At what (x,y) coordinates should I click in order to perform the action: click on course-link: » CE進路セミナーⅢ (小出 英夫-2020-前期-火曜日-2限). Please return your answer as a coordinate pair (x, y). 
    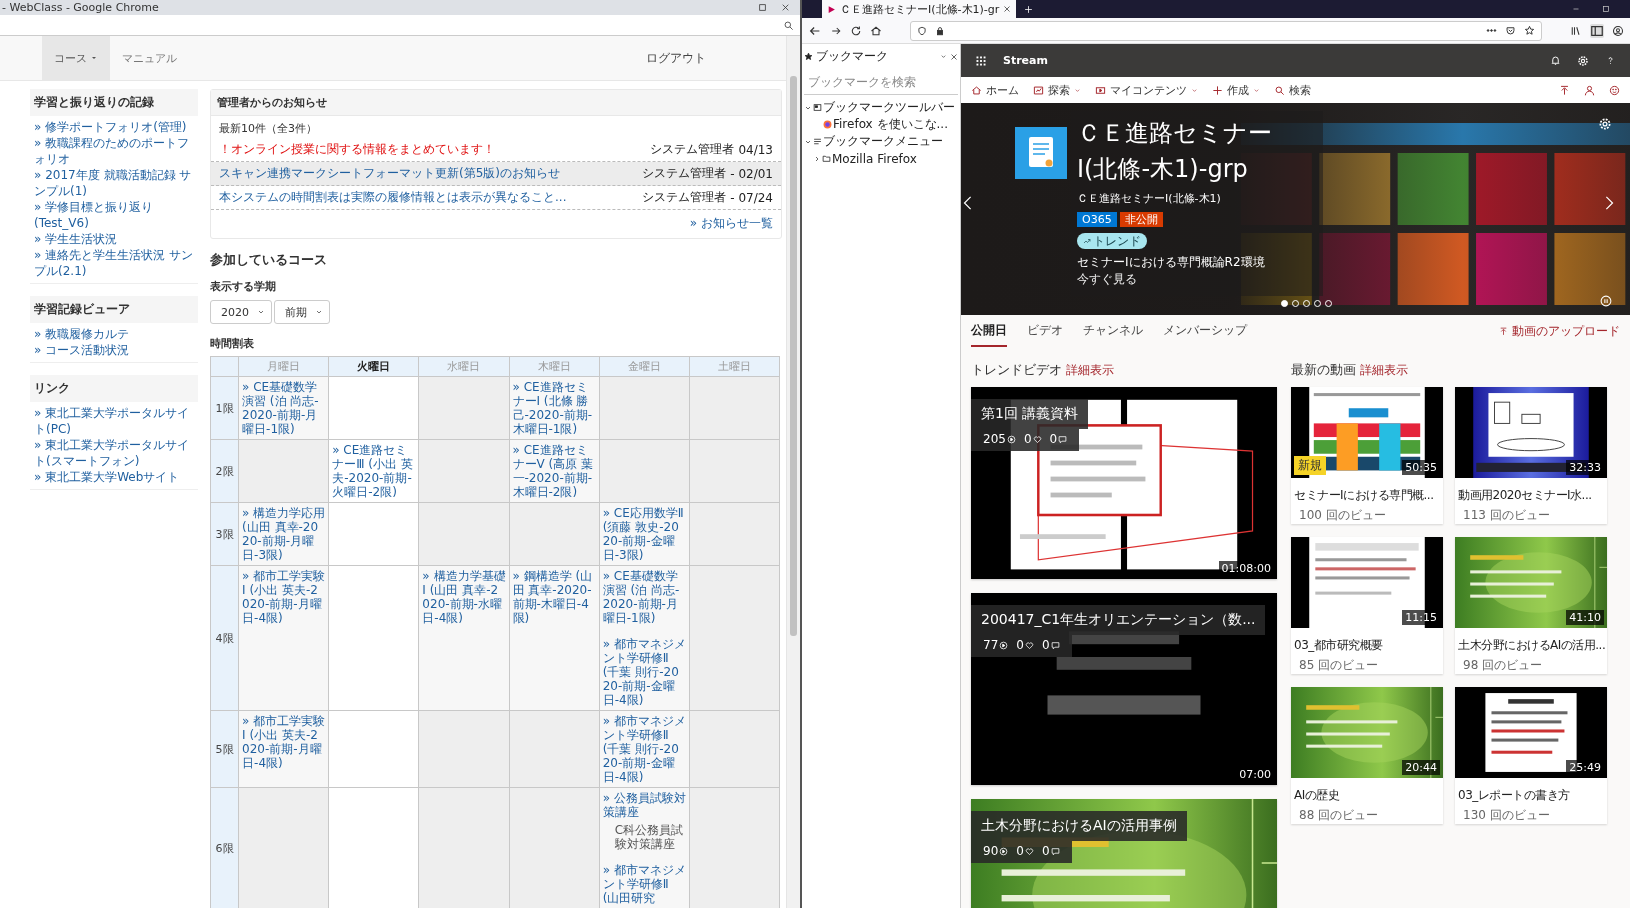
    Looking at the image, I should click on (374, 471).